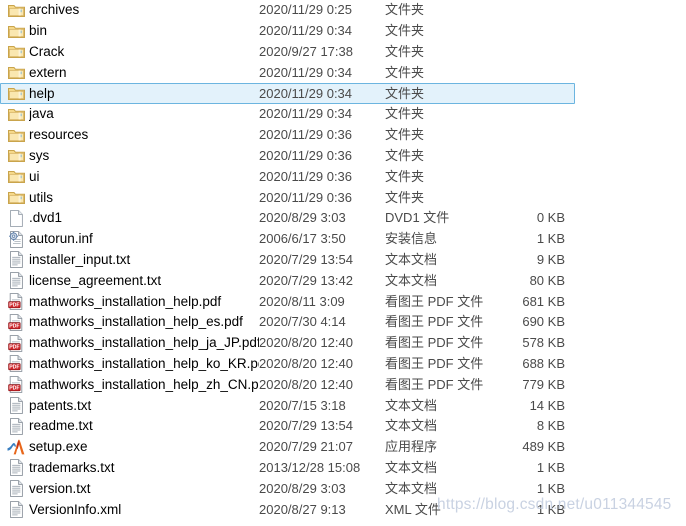 This screenshot has width=686, height=526. Describe the element at coordinates (306, 51) in the screenshot. I see `file-date-modified: 2020/9/27 17:38` at that location.